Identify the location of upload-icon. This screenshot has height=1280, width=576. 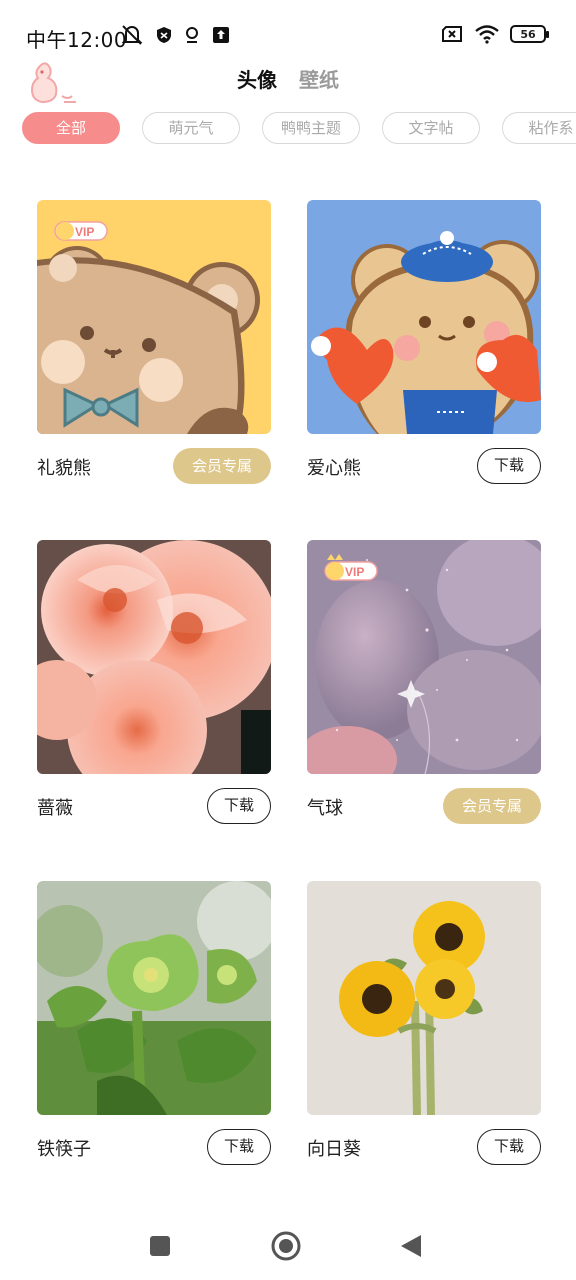
(221, 35).